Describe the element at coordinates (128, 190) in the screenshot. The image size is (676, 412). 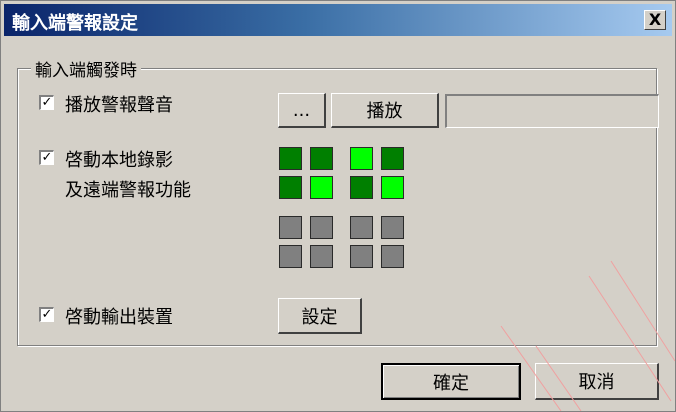
I see `record-label-line2: 及遠端警報功能` at that location.